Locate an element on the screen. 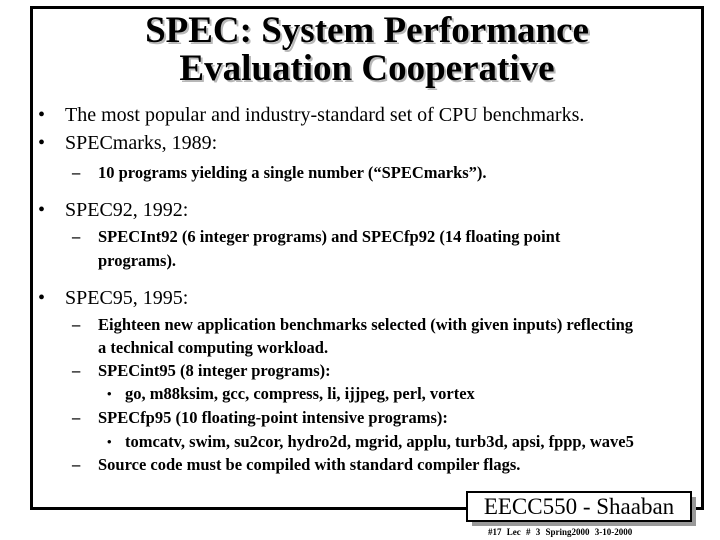 The width and height of the screenshot is (720, 540). sub-bullet-text-line-2: programs). is located at coordinates (137, 260).